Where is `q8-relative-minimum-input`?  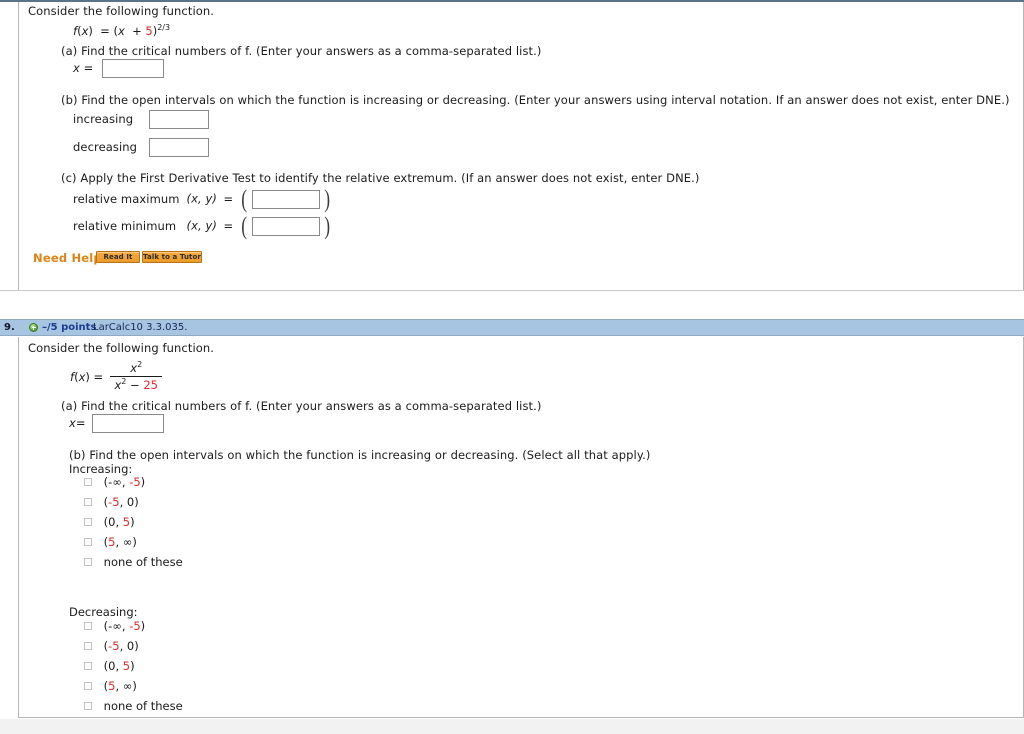 q8-relative-minimum-input is located at coordinates (285, 226).